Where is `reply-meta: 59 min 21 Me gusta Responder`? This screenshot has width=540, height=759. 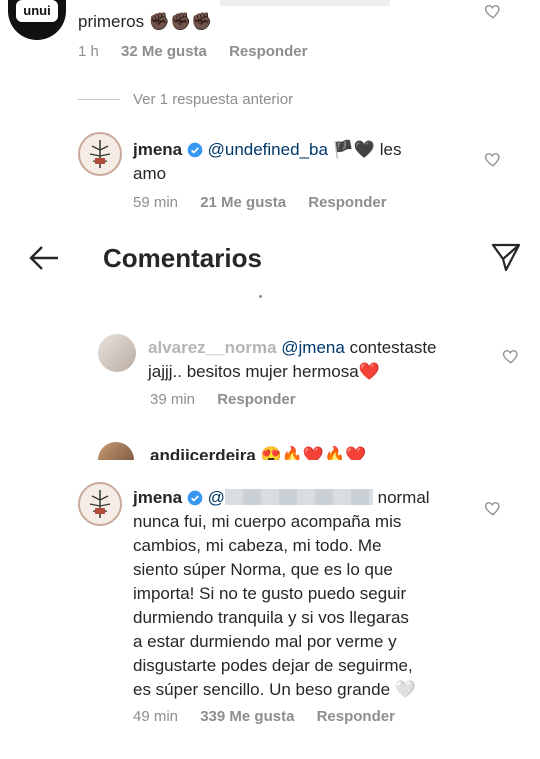
reply-meta: 59 min 21 Me gusta Responder is located at coordinates (269, 202).